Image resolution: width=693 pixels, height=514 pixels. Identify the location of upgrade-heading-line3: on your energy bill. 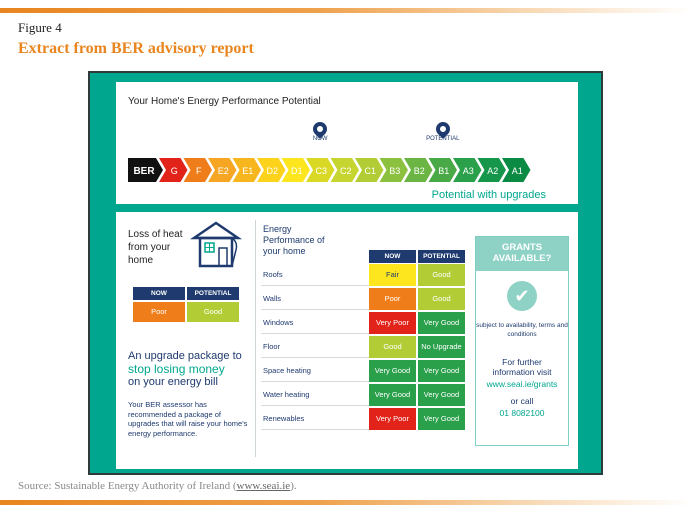
(173, 382).